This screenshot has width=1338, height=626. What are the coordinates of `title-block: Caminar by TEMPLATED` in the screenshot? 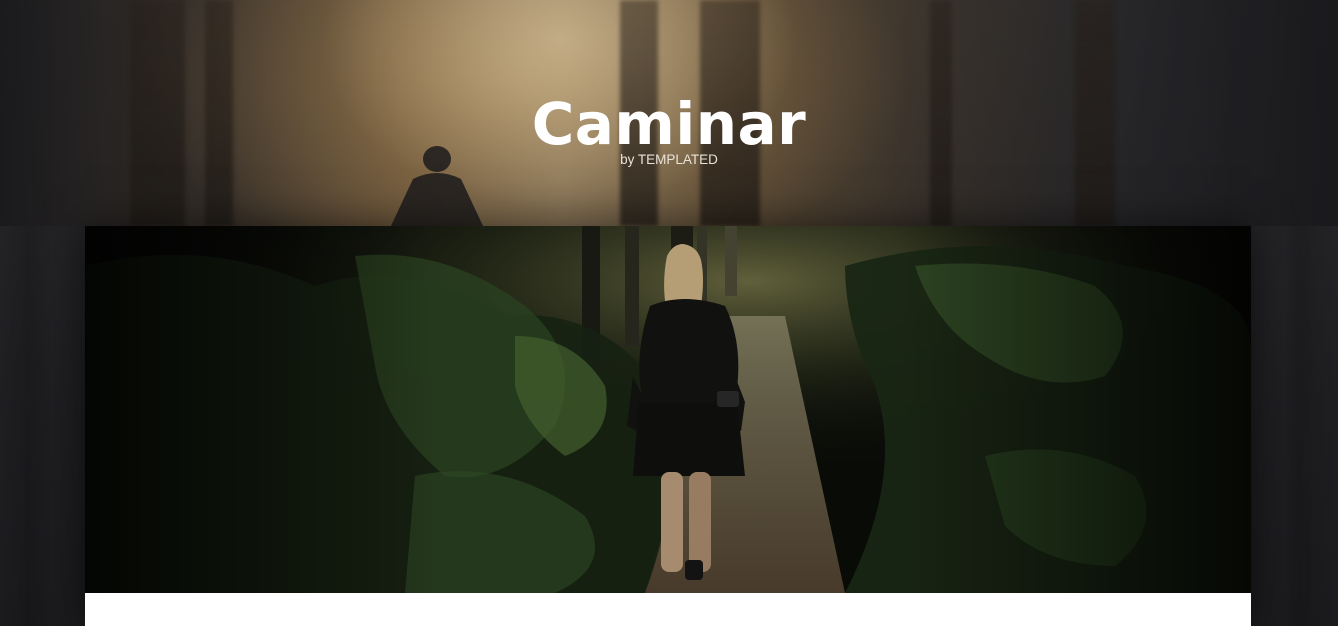 It's located at (669, 128).